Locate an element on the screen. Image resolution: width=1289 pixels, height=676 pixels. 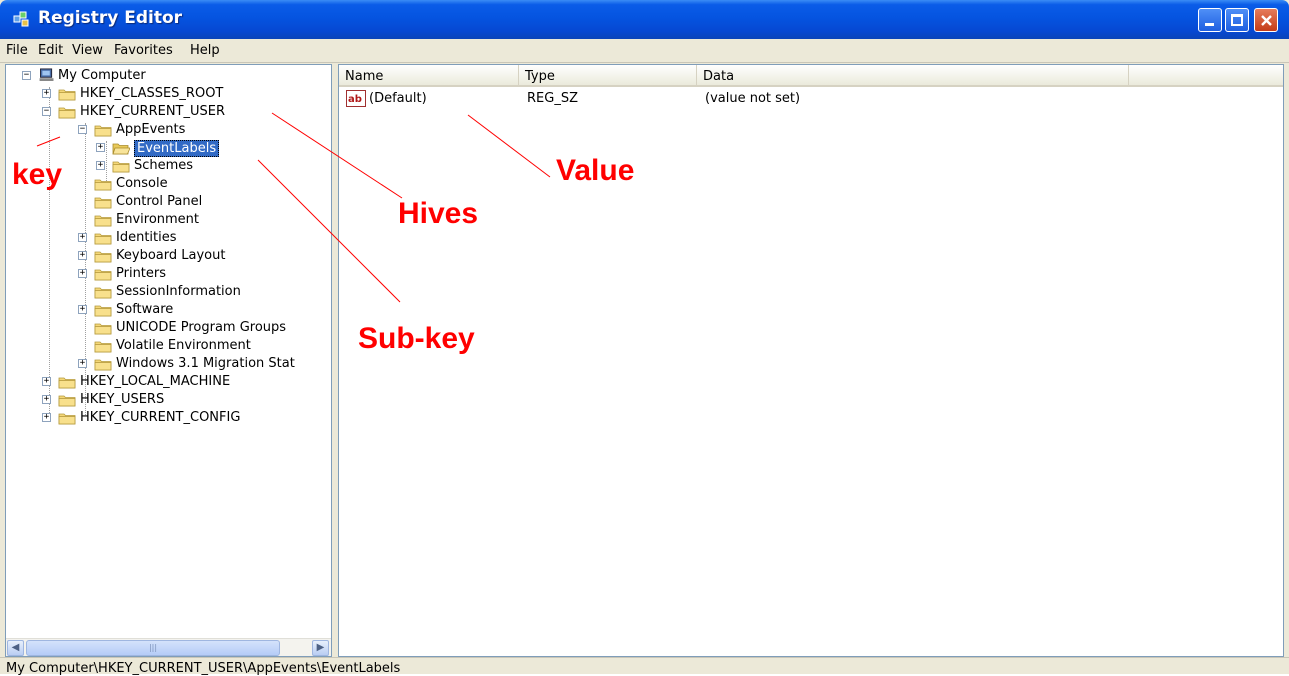
computer-icon is located at coordinates (46, 74).